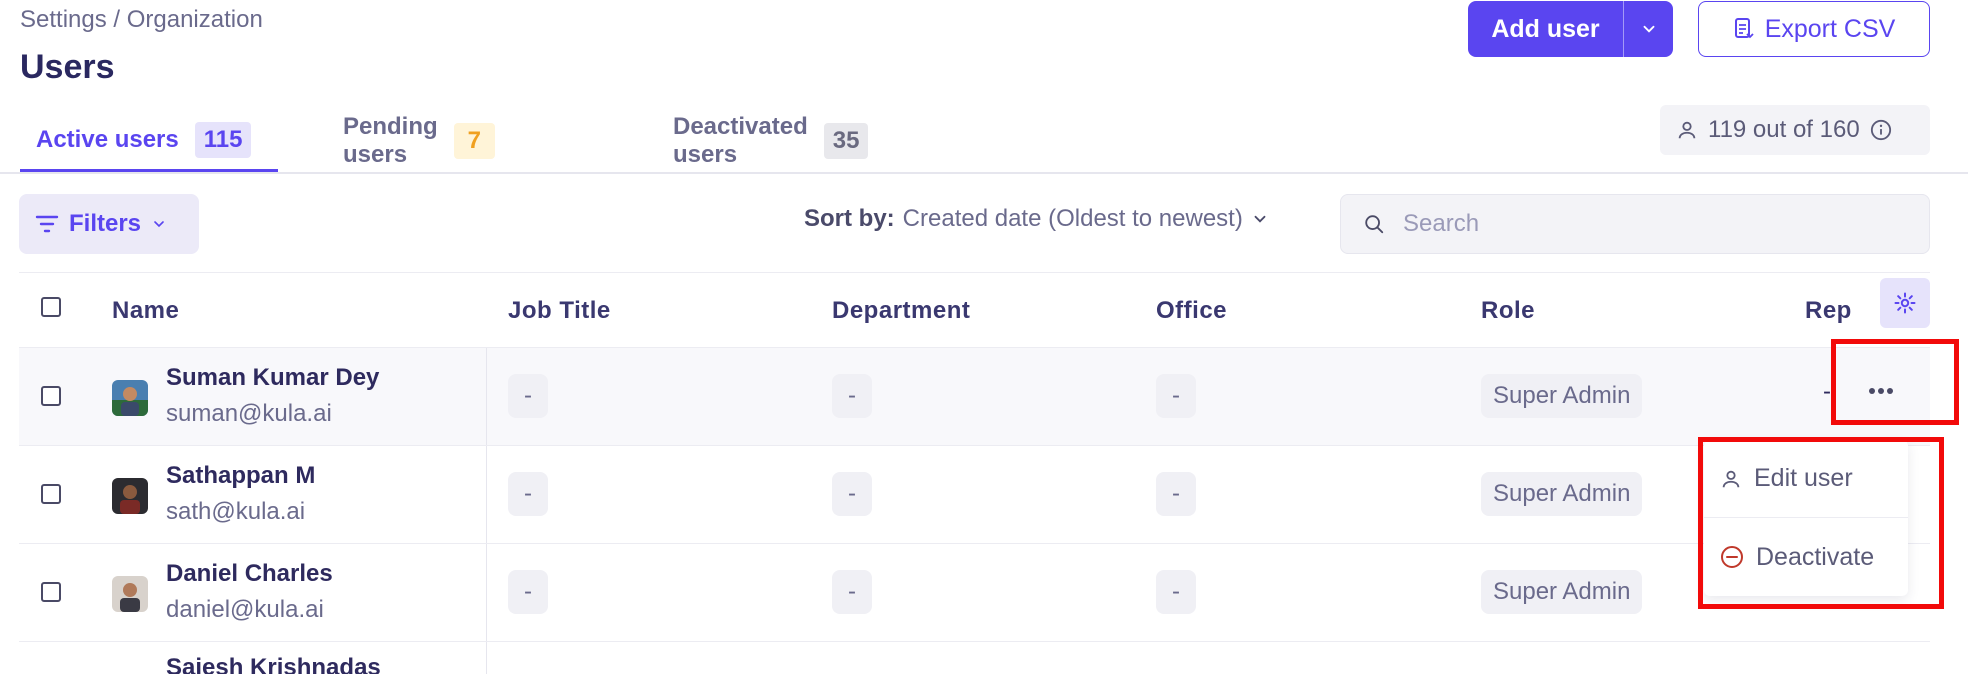 The image size is (1968, 674). What do you see at coordinates (105, 223) in the screenshot?
I see `filters-label: Filters` at bounding box center [105, 223].